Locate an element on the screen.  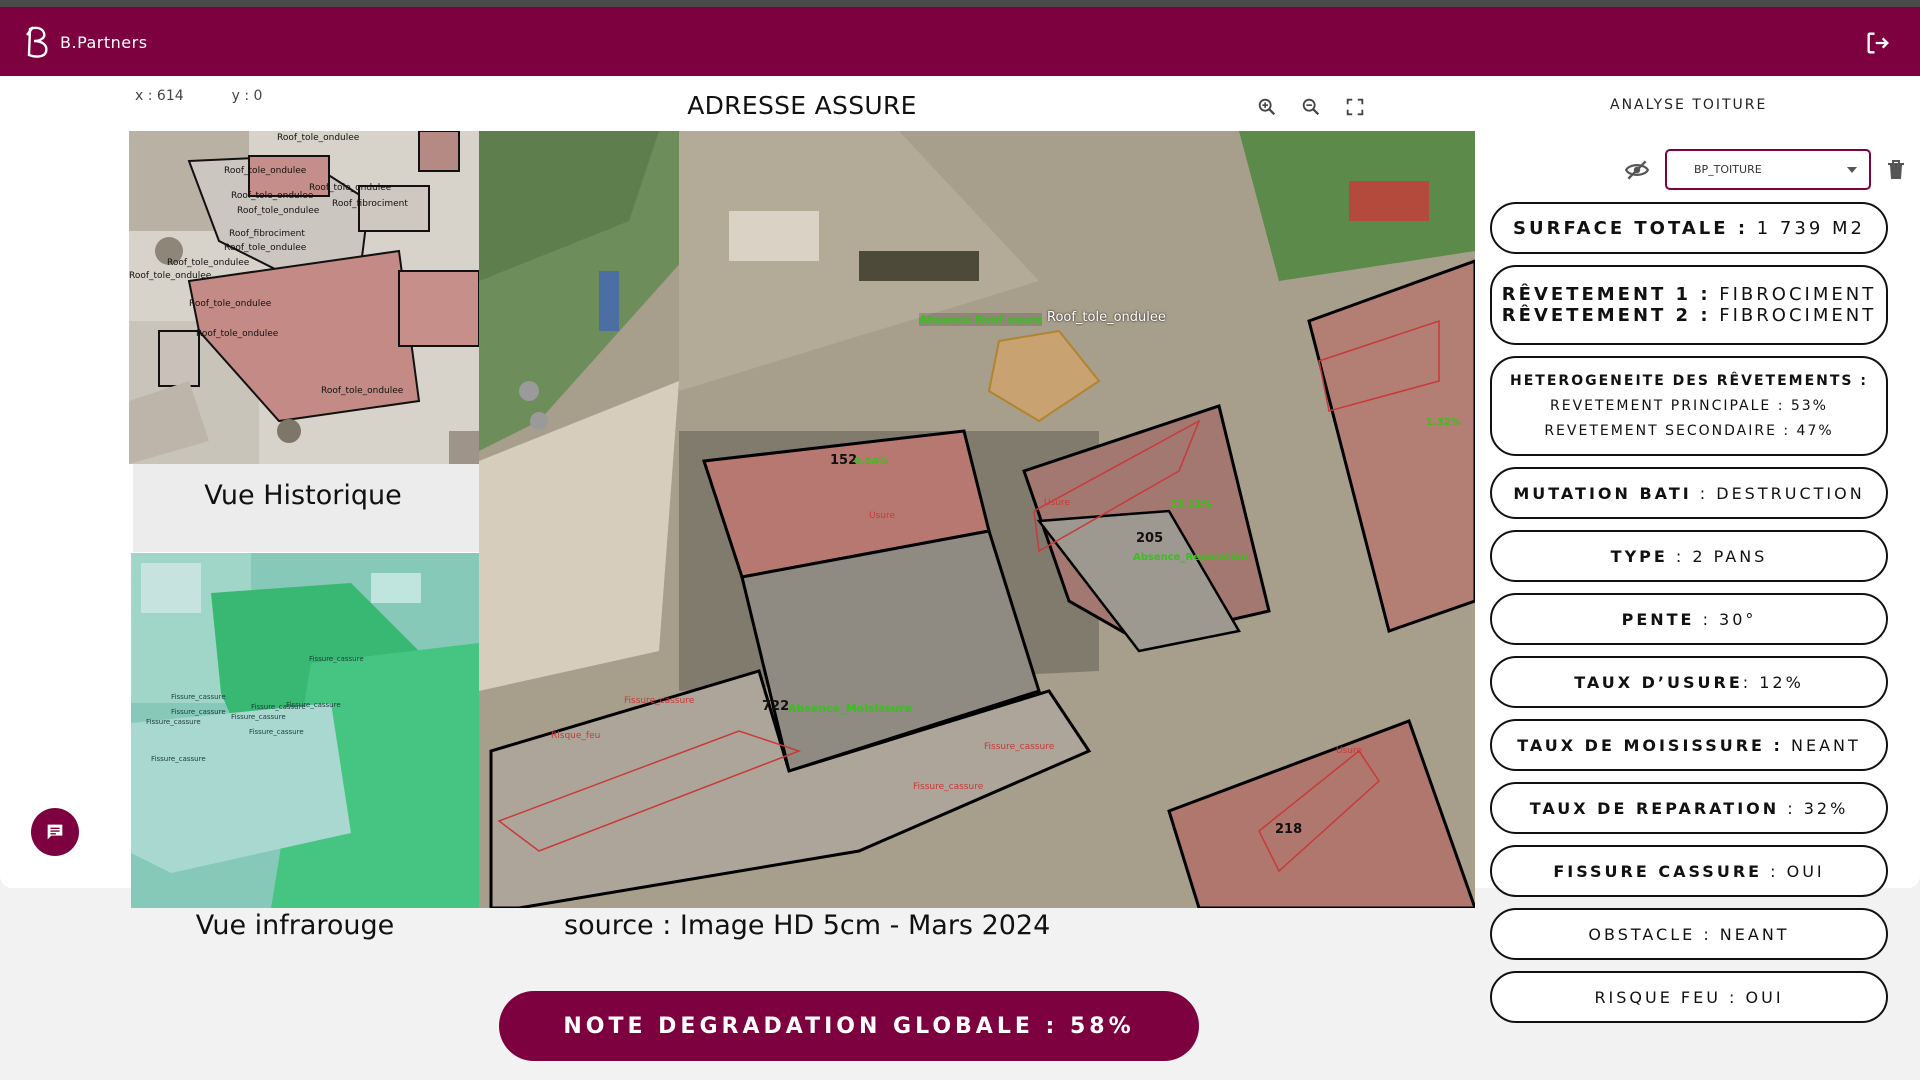
historic-view-label: Vue Historique is located at coordinates (303, 495).